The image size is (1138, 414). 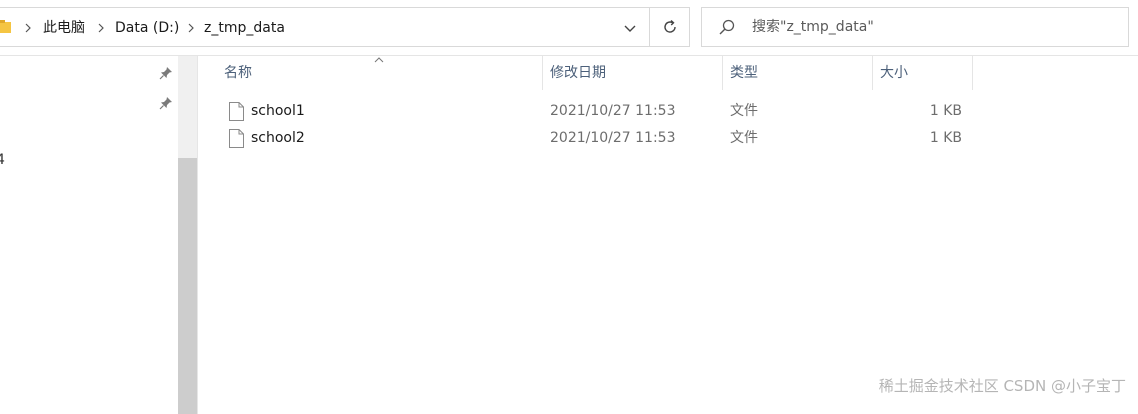 I want to click on scroll-thumb, so click(x=187, y=286).